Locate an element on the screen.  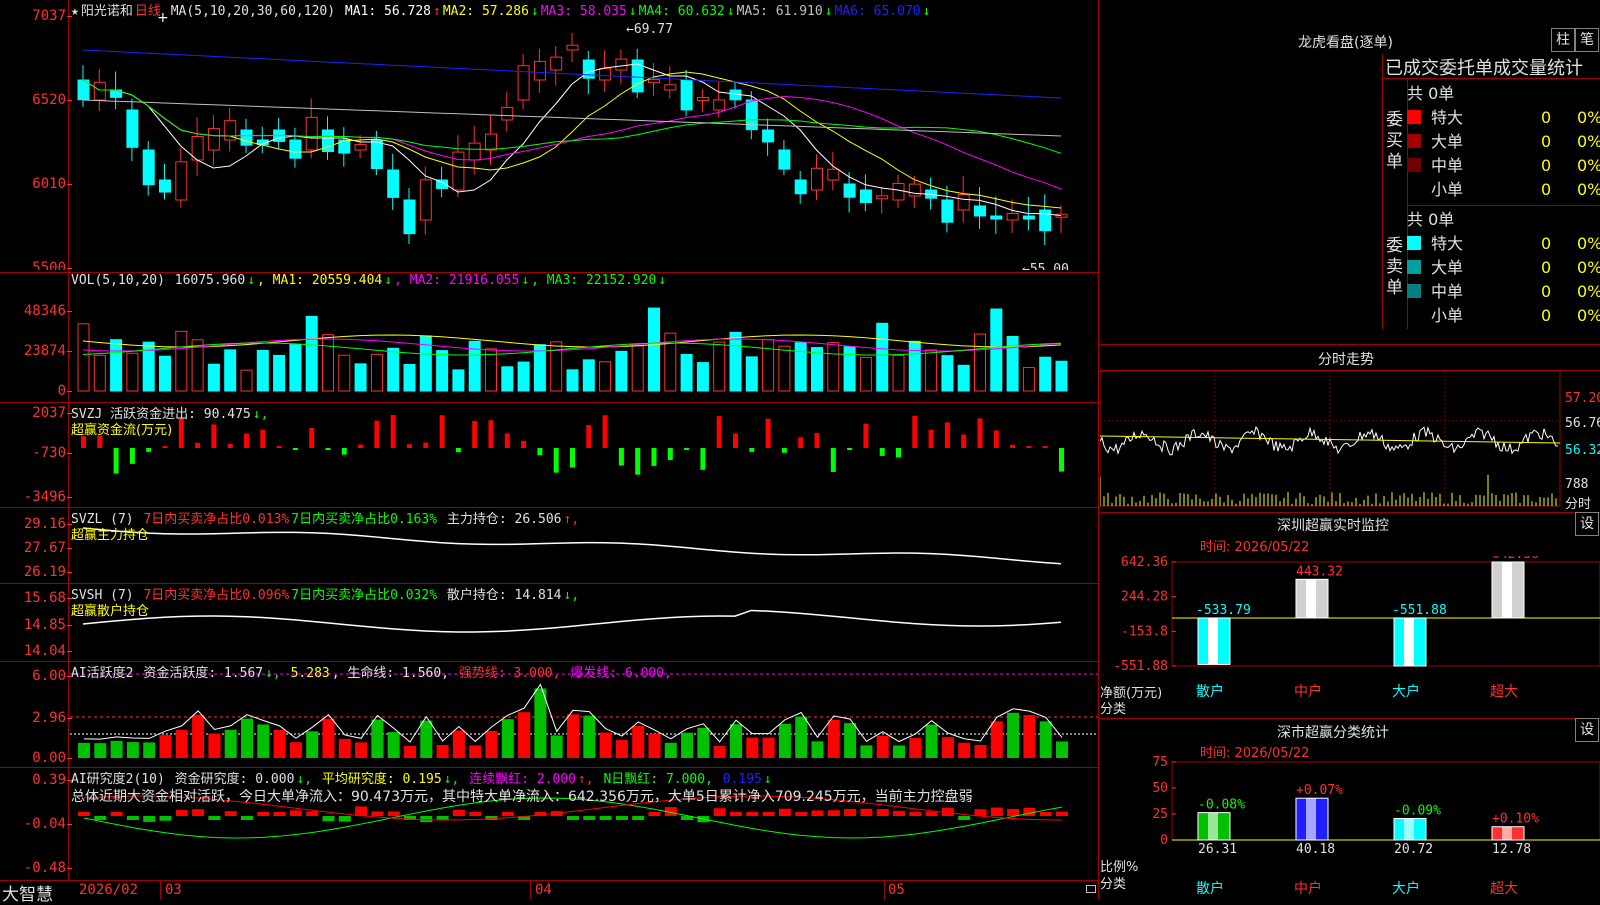
svzl-y-label: 29.16 is located at coordinates (36, 524).